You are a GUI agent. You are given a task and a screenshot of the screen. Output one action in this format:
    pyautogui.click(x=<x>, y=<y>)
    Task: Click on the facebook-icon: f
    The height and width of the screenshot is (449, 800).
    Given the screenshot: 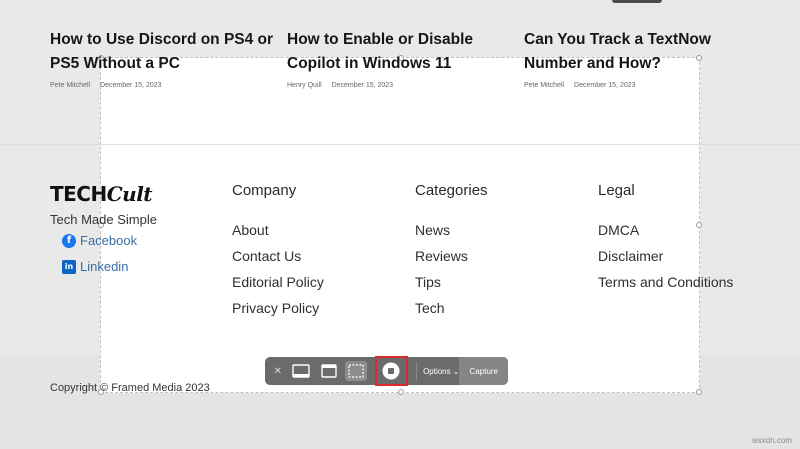 What is the action you would take?
    pyautogui.click(x=69, y=240)
    